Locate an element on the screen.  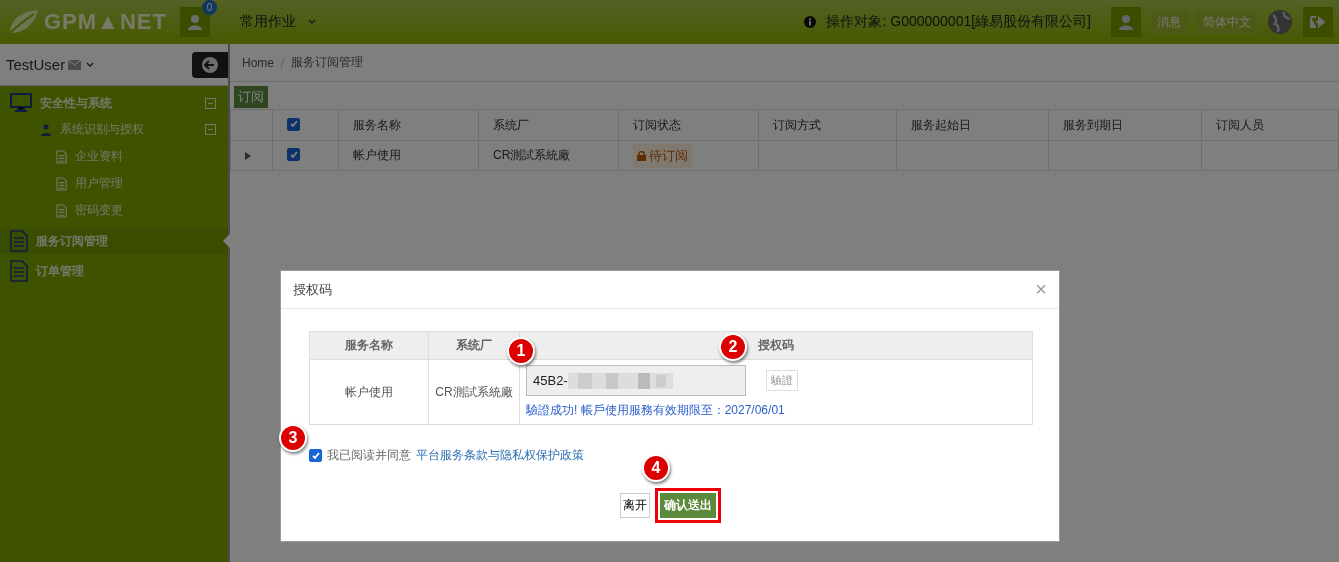
profile-button is located at coordinates (1126, 22).